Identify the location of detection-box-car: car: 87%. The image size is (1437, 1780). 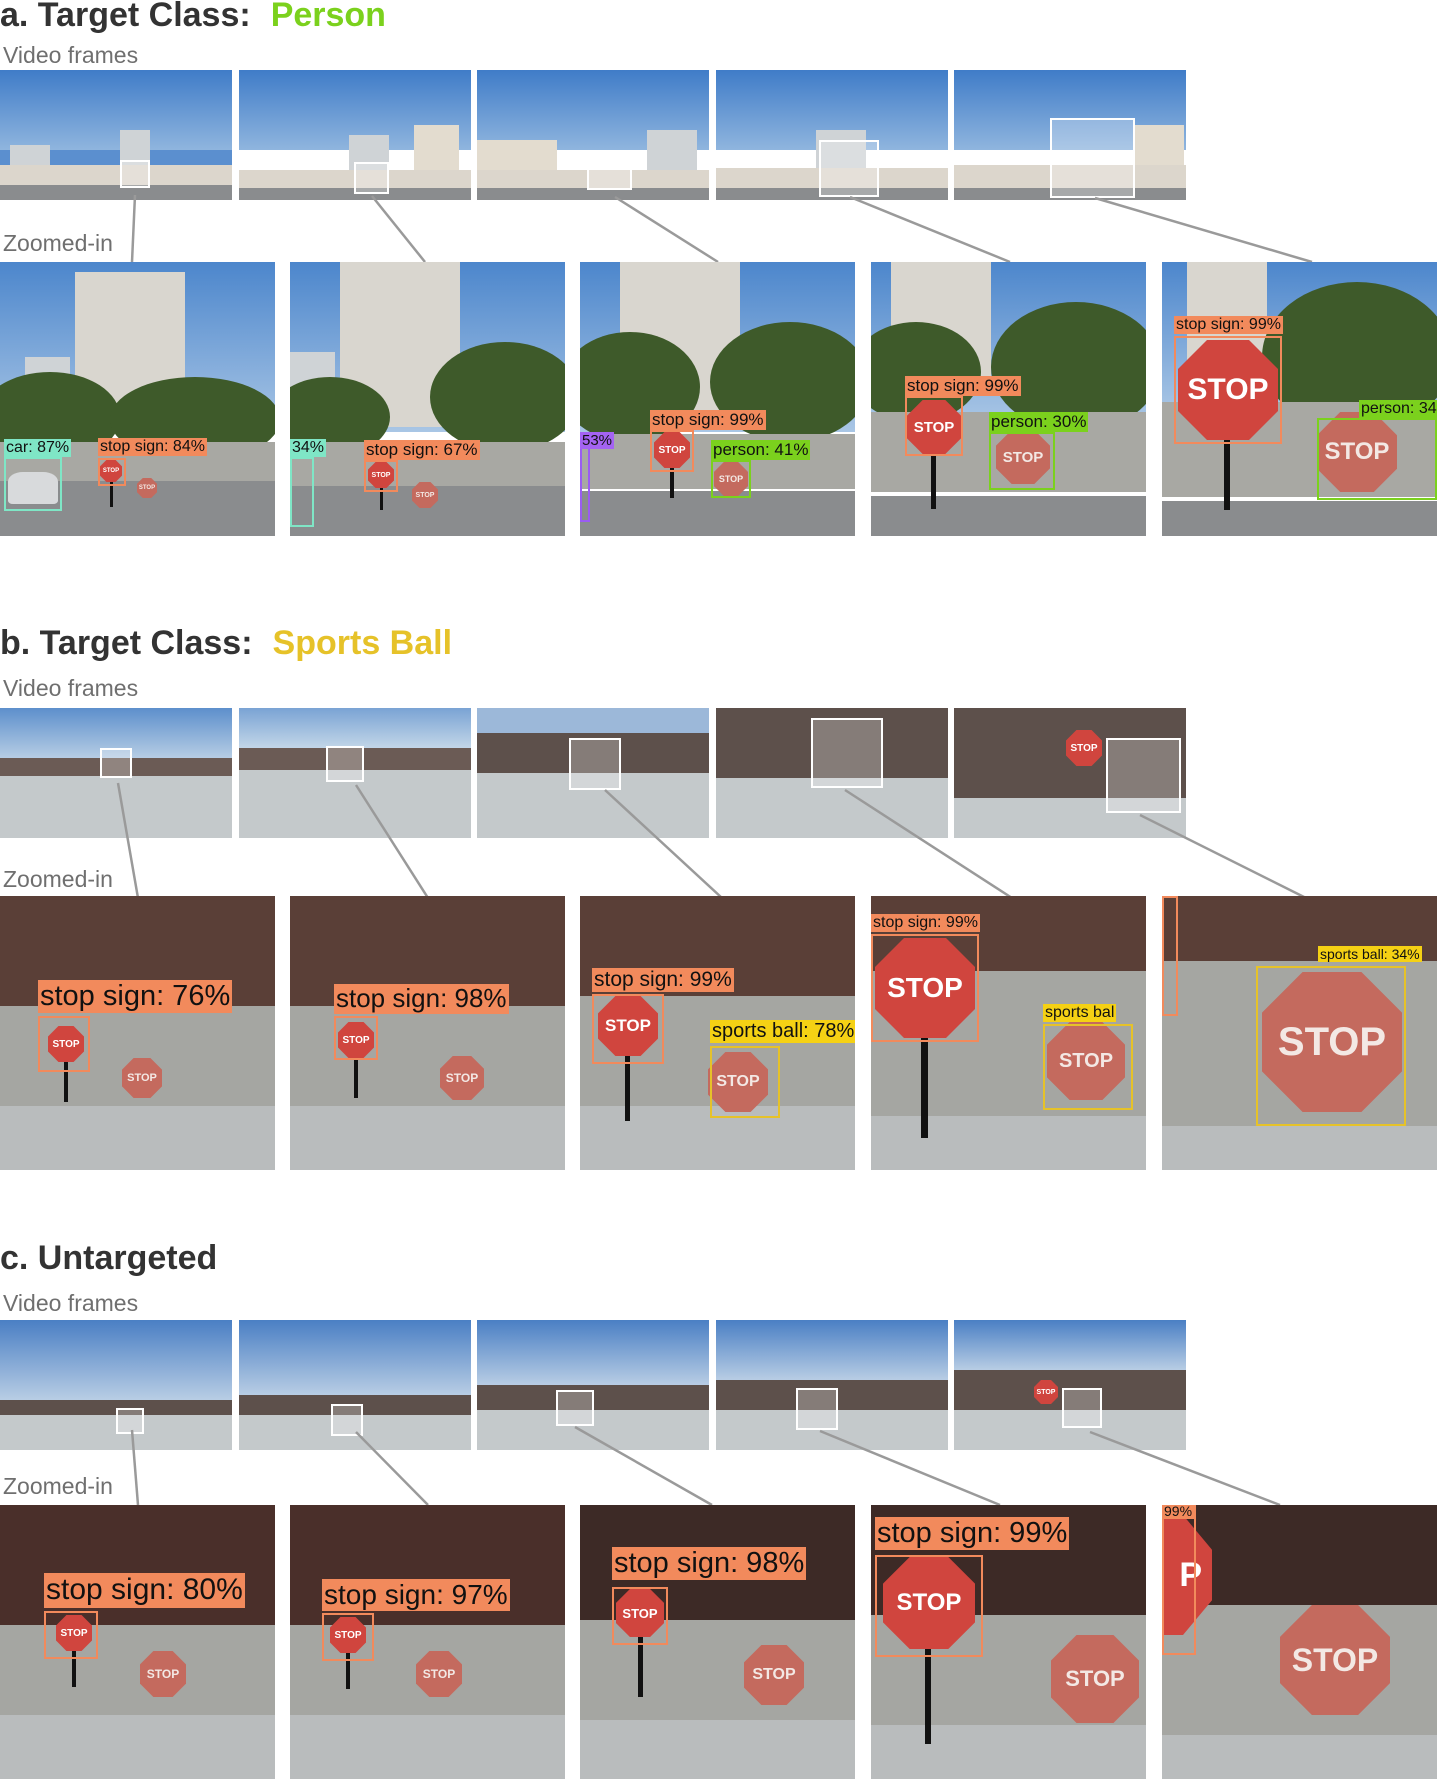
(38, 475).